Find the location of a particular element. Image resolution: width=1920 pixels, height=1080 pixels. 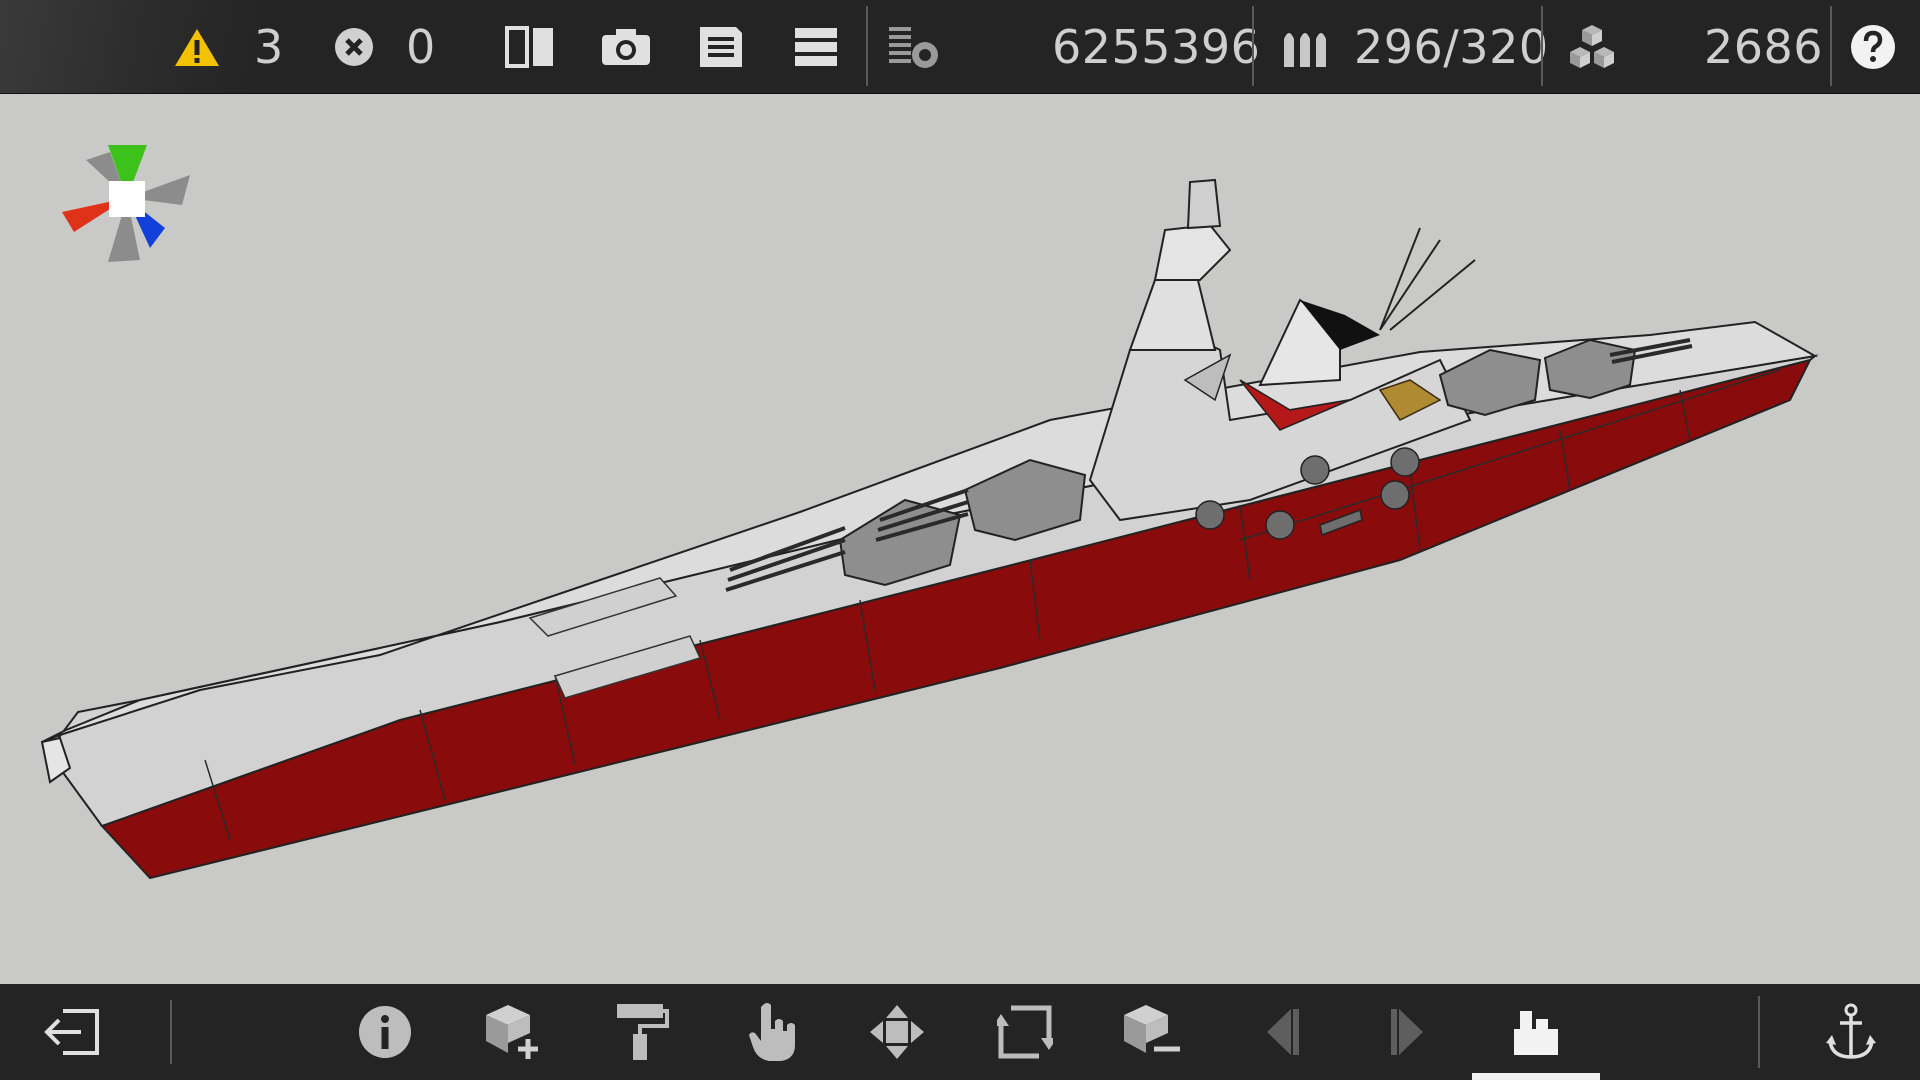

warning-icon is located at coordinates (197, 46).